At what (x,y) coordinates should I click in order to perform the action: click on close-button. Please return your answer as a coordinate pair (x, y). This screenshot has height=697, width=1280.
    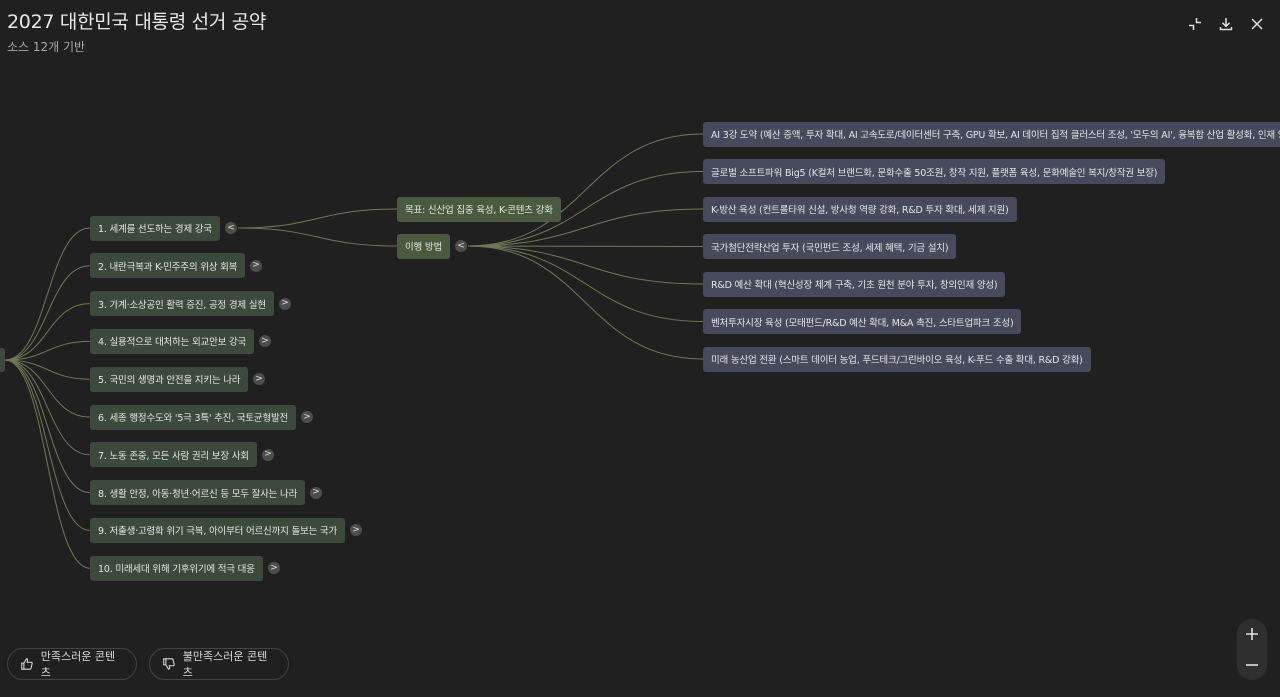
    Looking at the image, I should click on (1257, 24).